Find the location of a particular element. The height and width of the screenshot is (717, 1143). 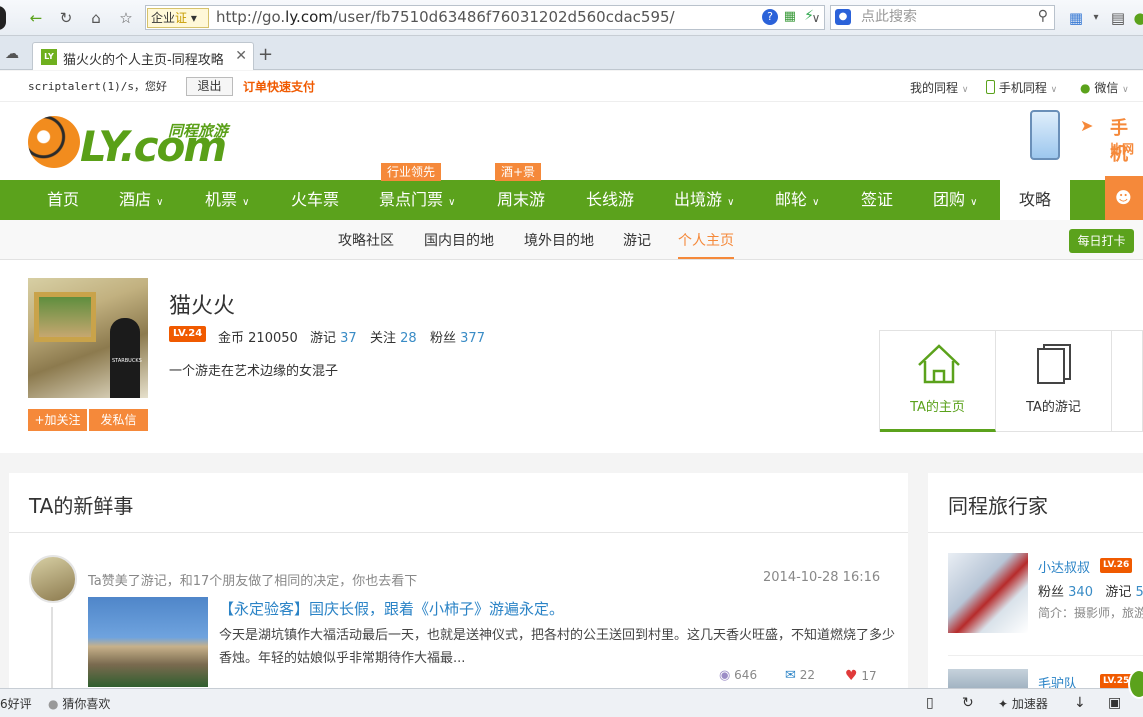

tab-home: TA的主页 is located at coordinates (938, 381).